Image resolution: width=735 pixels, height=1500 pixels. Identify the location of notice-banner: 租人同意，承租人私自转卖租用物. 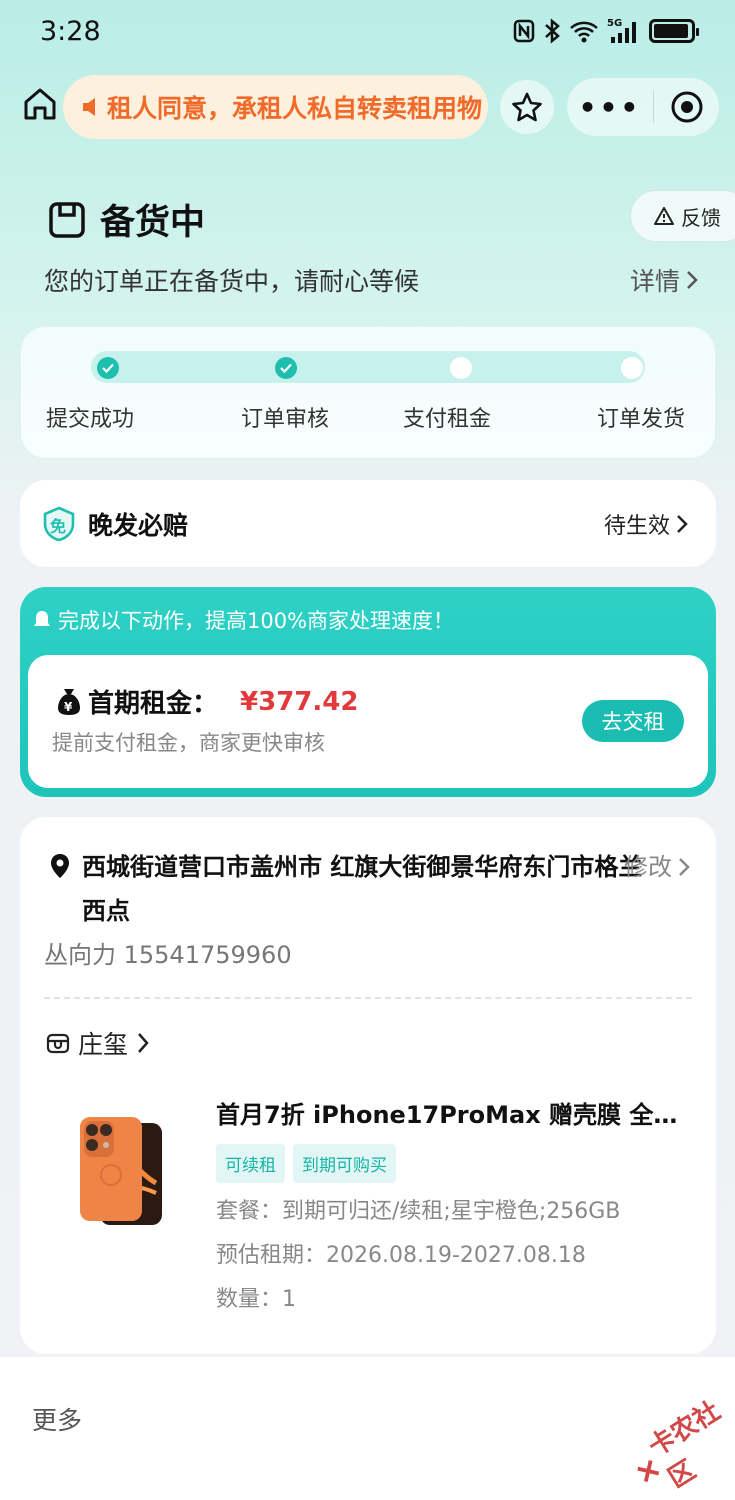
(275, 107).